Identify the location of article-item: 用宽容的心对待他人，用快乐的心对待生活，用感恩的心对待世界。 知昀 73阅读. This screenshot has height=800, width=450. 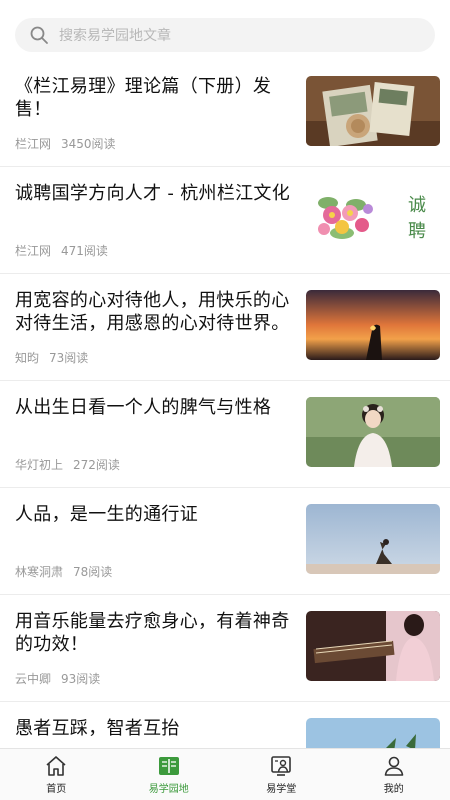
(225, 327).